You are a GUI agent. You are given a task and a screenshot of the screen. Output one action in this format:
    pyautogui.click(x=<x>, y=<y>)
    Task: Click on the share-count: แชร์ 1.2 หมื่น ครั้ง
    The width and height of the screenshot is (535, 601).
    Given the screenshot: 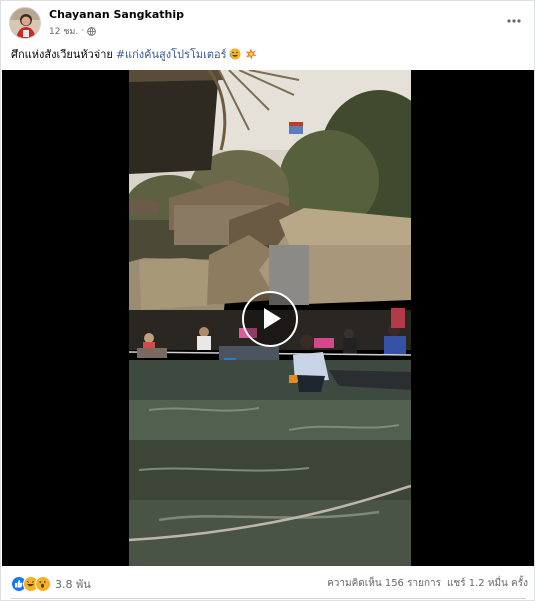 What is the action you would take?
    pyautogui.click(x=487, y=583)
    